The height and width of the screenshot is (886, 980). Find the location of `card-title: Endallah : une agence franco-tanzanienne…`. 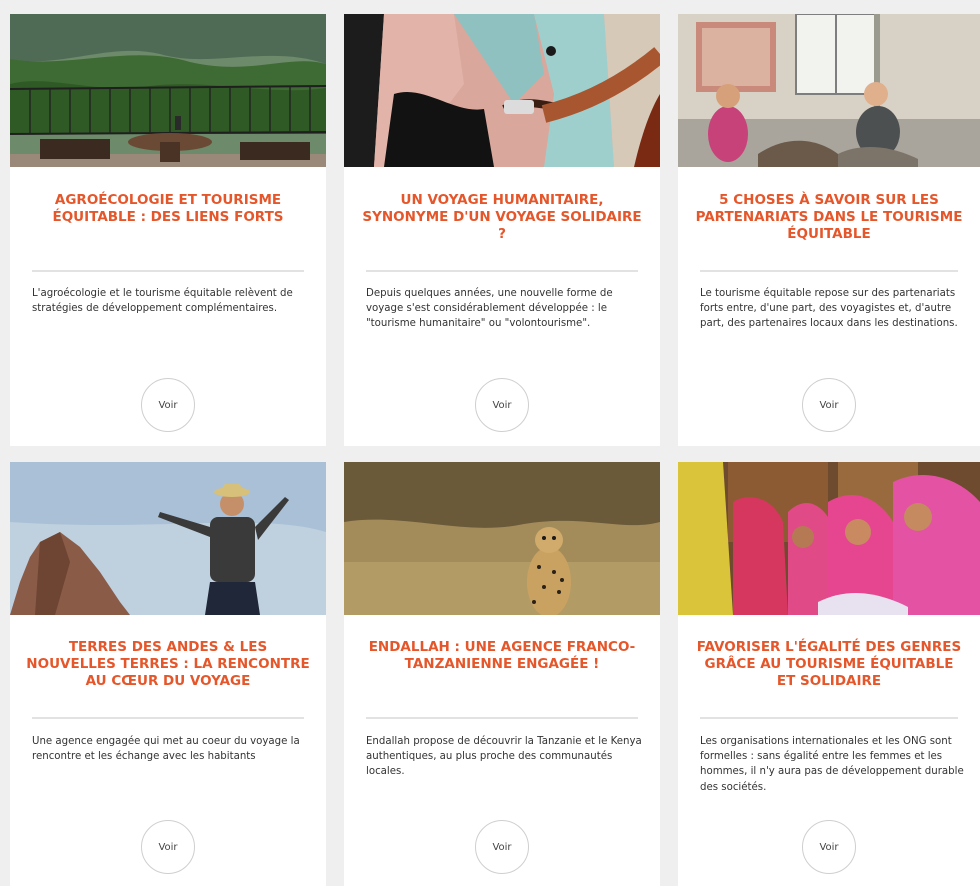

card-title: Endallah : une agence franco-tanzanienne… is located at coordinates (502, 656).